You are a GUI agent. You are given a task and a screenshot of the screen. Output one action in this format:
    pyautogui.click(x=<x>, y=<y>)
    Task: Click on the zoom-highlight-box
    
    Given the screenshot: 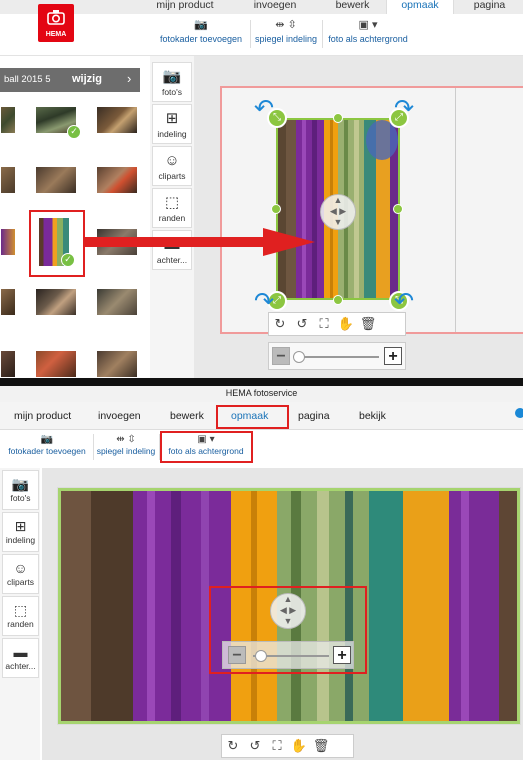 What is the action you would take?
    pyautogui.click(x=288, y=630)
    